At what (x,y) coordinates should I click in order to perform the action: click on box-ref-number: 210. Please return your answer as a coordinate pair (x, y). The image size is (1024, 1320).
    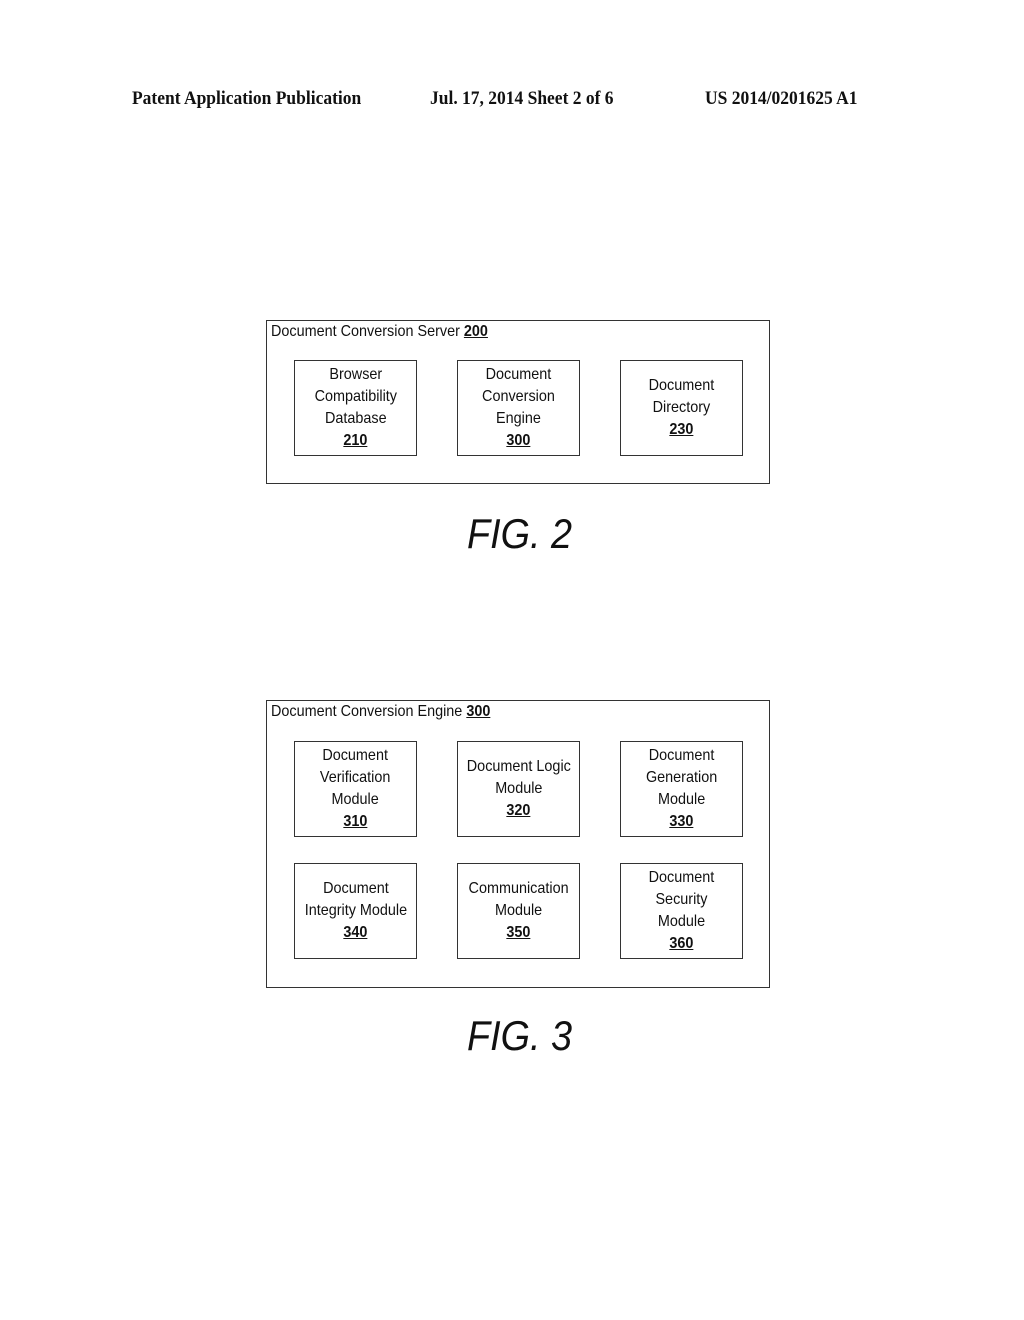
    Looking at the image, I should click on (355, 440).